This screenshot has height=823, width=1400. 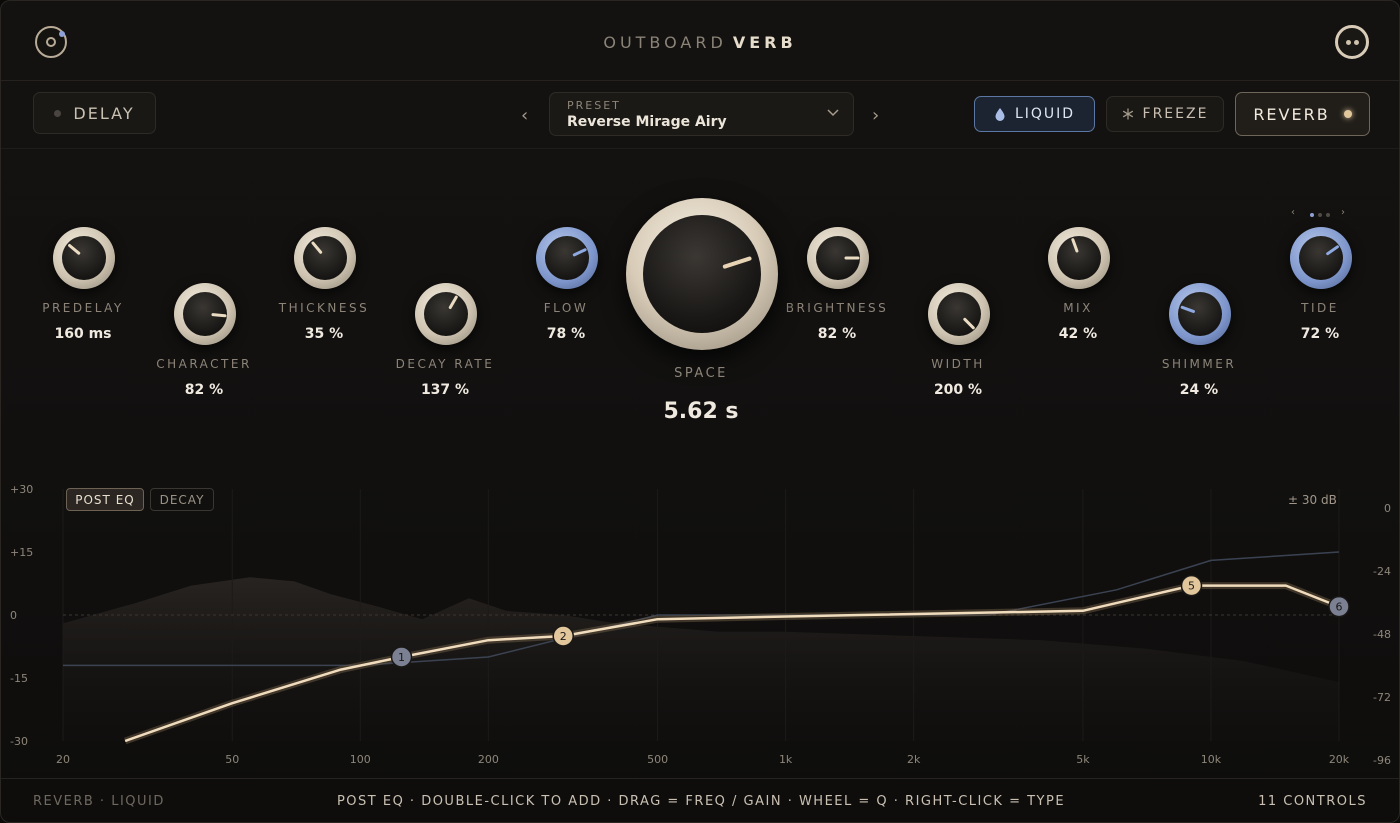 I want to click on eq-node-6: 6, so click(x=1339, y=606).